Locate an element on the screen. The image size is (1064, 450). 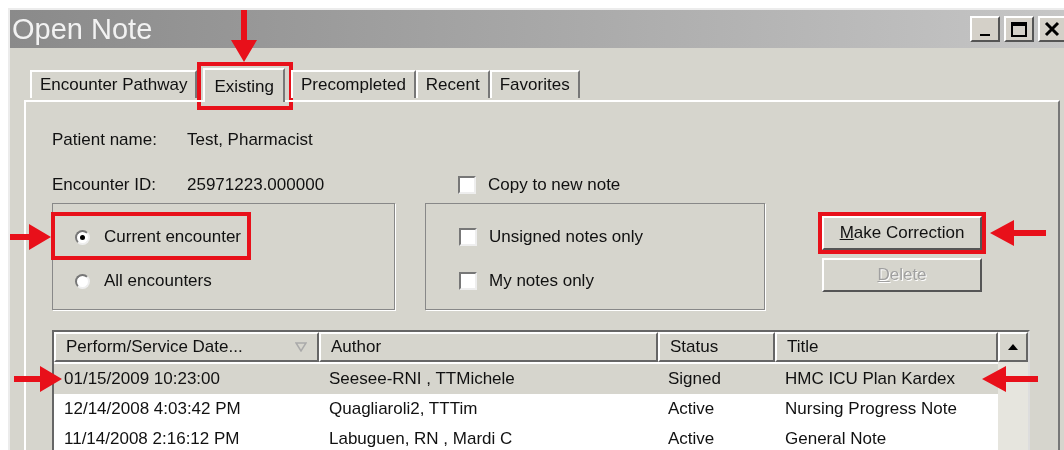
table-cell-text: General Note is located at coordinates (836, 439).